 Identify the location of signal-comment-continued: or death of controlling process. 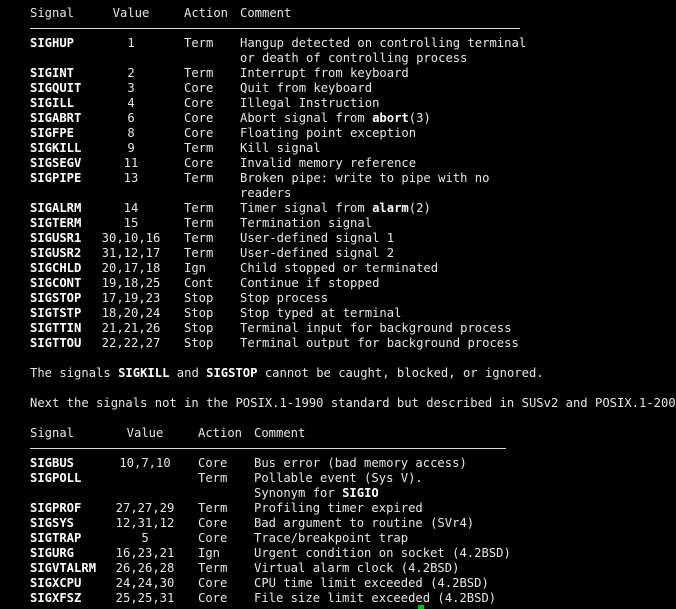
(354, 58).